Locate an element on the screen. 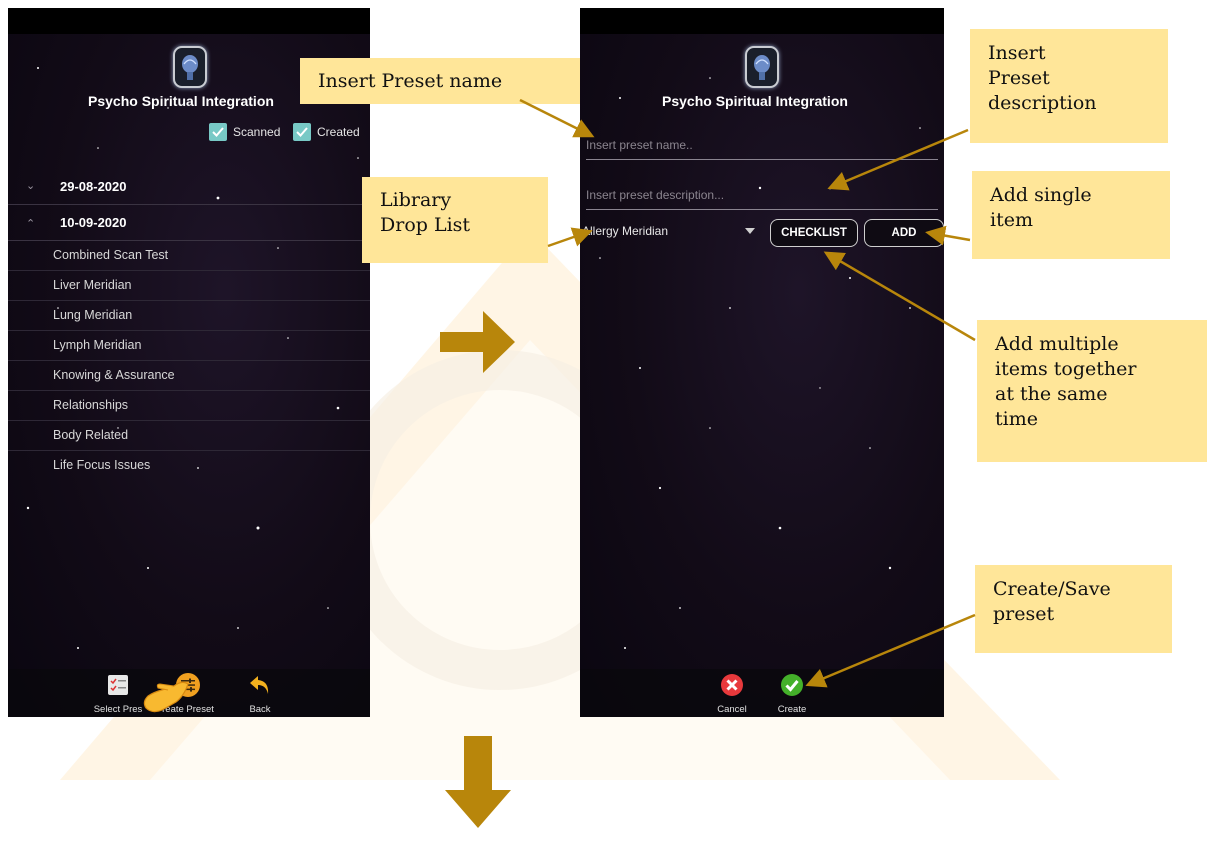 The height and width of the screenshot is (866, 1215). callout-text: Library Drop List is located at coordinates (425, 213).